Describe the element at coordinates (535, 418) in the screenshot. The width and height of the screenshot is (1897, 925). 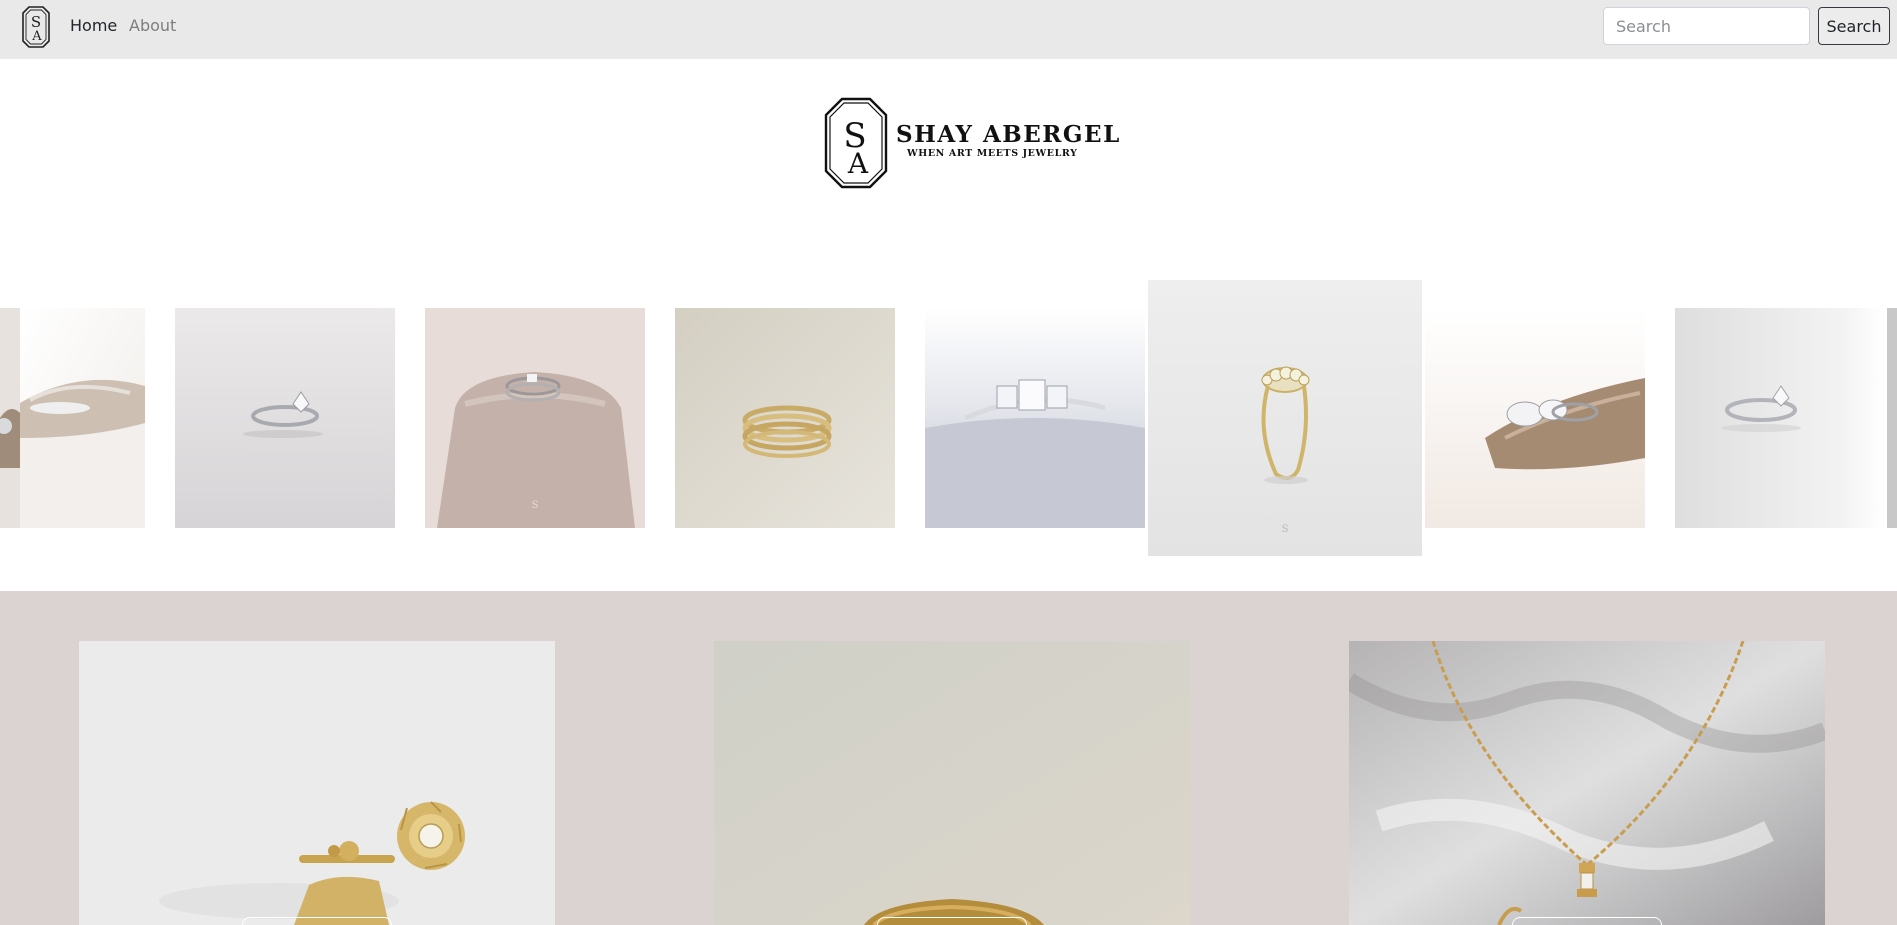
I see `carousel-slide-ring-set-pedestal: S` at that location.